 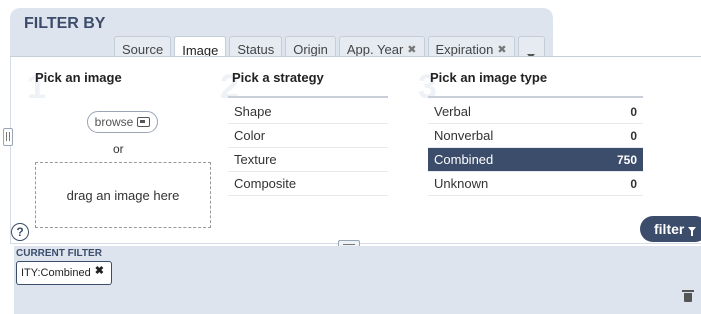 I want to click on drop-zone-label: drag an image here, so click(x=123, y=195).